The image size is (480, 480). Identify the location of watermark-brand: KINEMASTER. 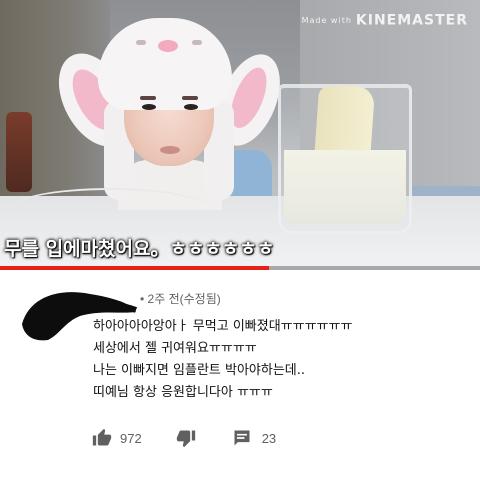
(411, 20).